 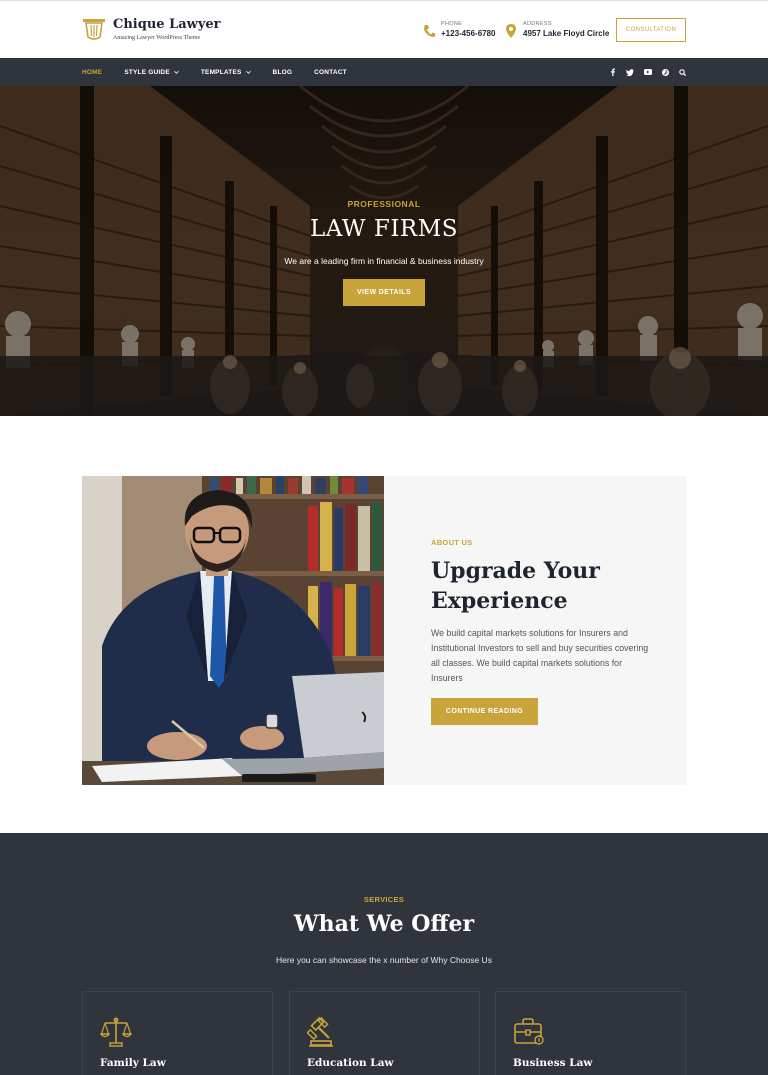 What do you see at coordinates (566, 33) in the screenshot?
I see `address-value: 4957 Lake Floyd Circle` at bounding box center [566, 33].